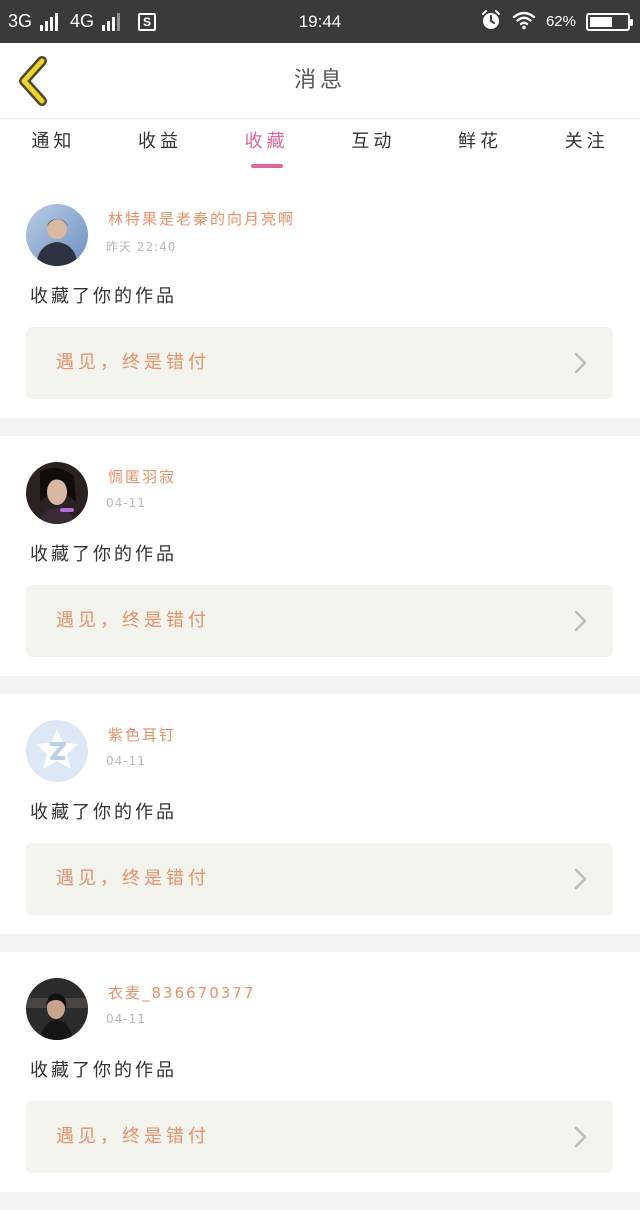 Image resolution: width=640 pixels, height=1210 pixels. Describe the element at coordinates (53, 141) in the screenshot. I see `tab-label: 通知` at that location.